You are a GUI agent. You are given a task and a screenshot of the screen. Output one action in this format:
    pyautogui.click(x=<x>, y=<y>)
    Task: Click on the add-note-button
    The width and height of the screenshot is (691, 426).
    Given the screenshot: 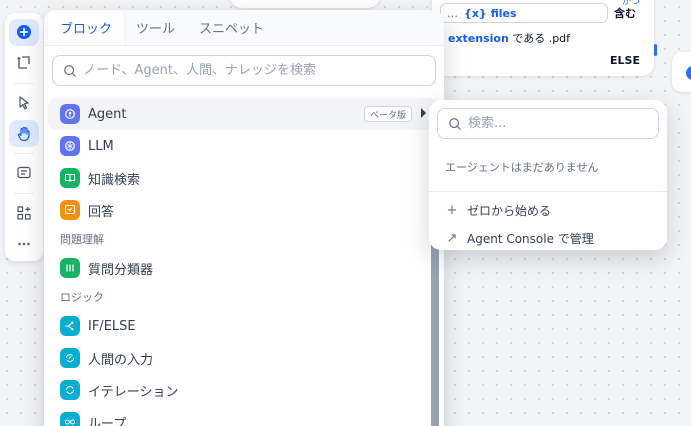 What is the action you would take?
    pyautogui.click(x=24, y=63)
    